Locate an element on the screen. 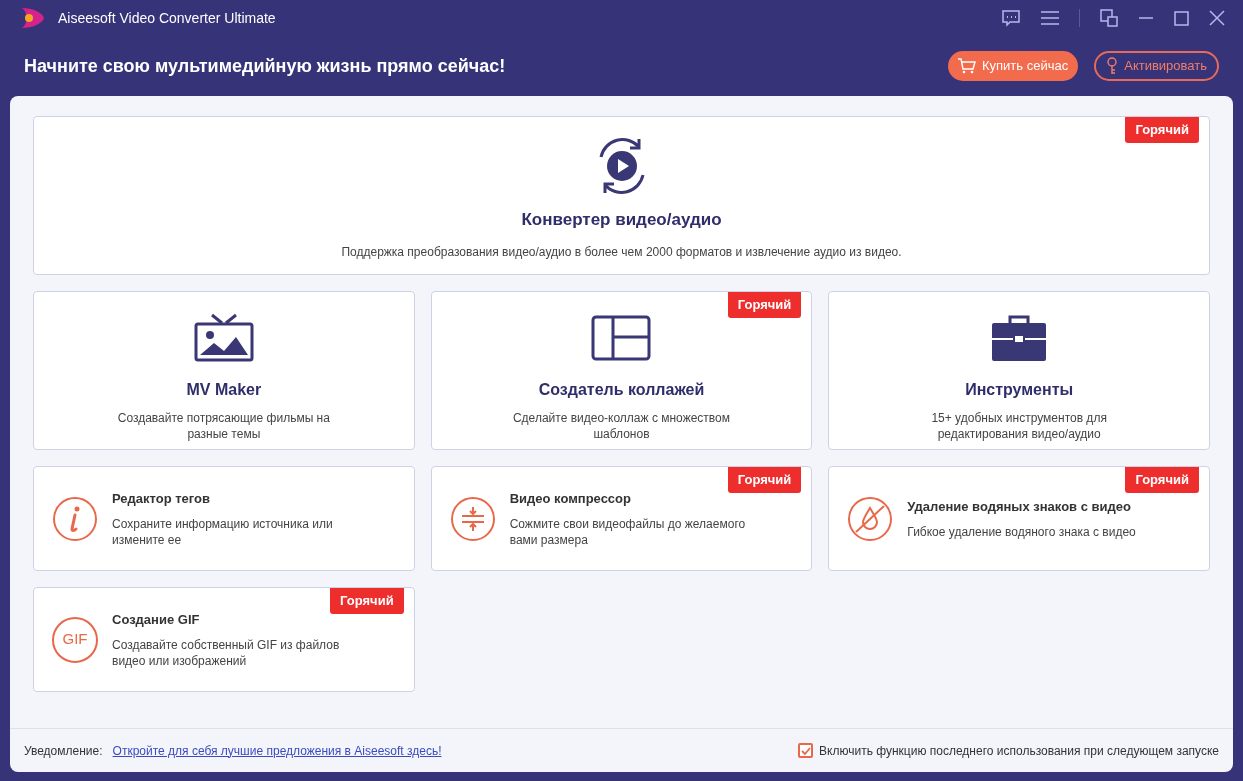  card-title: Удаление водяных знаков с видео is located at coordinates (1019, 506).